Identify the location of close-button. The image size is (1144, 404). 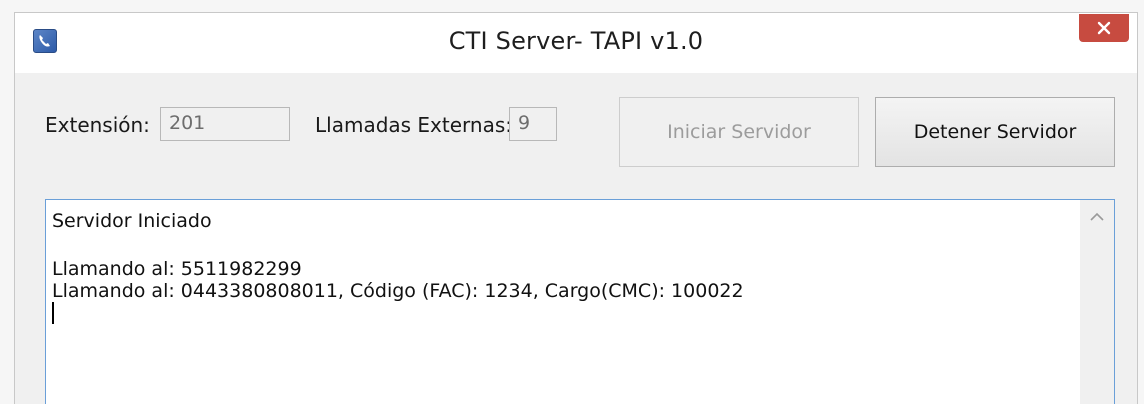
(1104, 28).